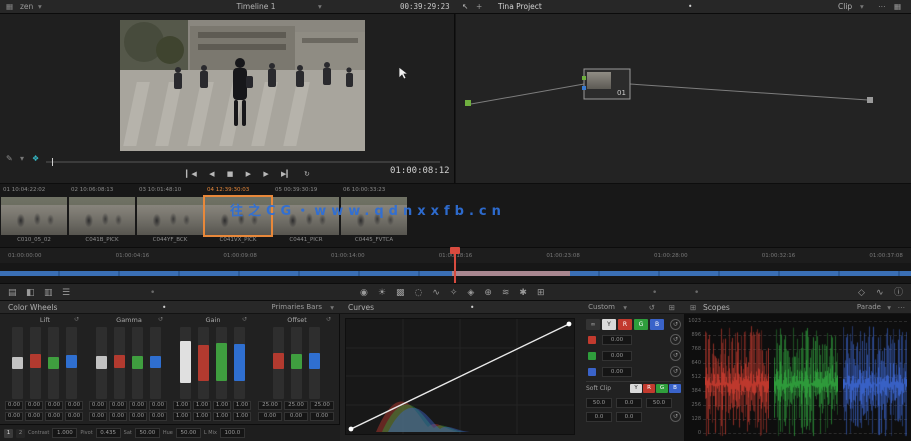 The image size is (911, 441). What do you see at coordinates (882, 7) in the screenshot?
I see `more-options-icon: ⋯` at bounding box center [882, 7].